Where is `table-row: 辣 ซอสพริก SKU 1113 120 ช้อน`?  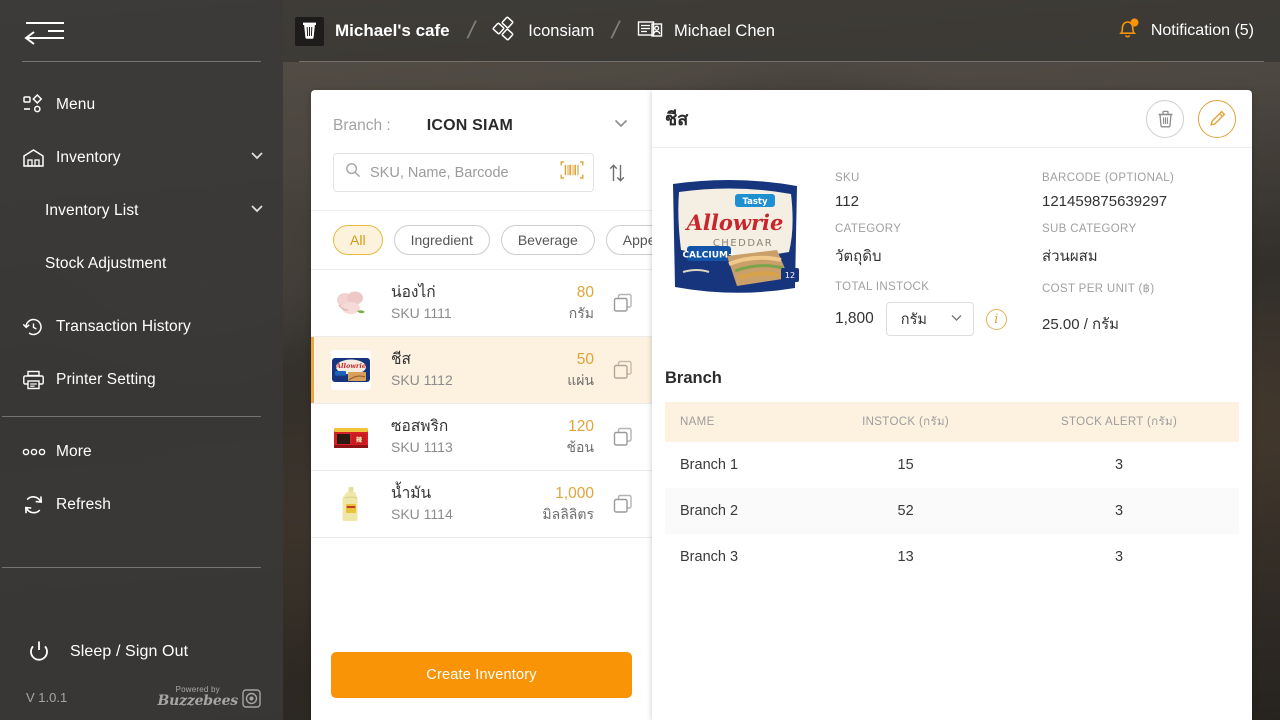 table-row: 辣 ซอสพริก SKU 1113 120 ช้อน is located at coordinates (481, 436).